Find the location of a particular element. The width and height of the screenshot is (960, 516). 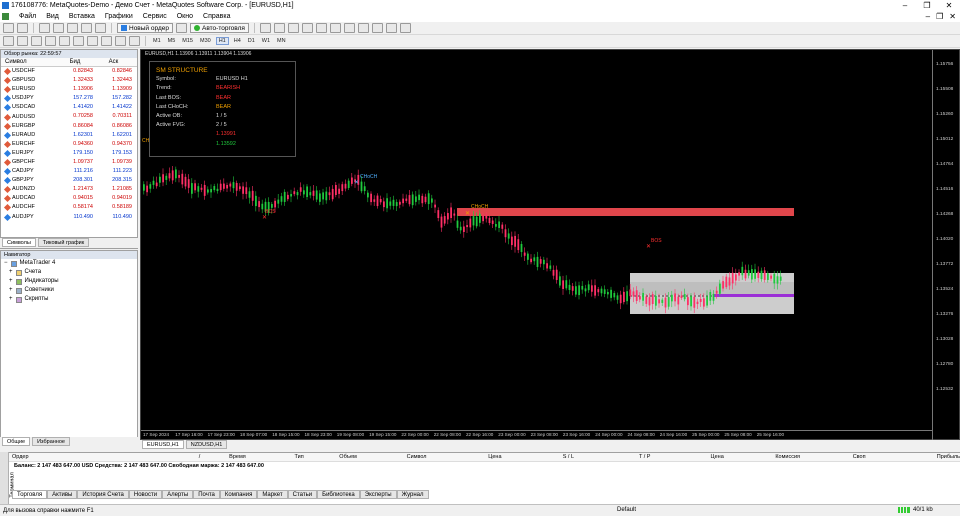

terminal-icon is located at coordinates (86, 28).